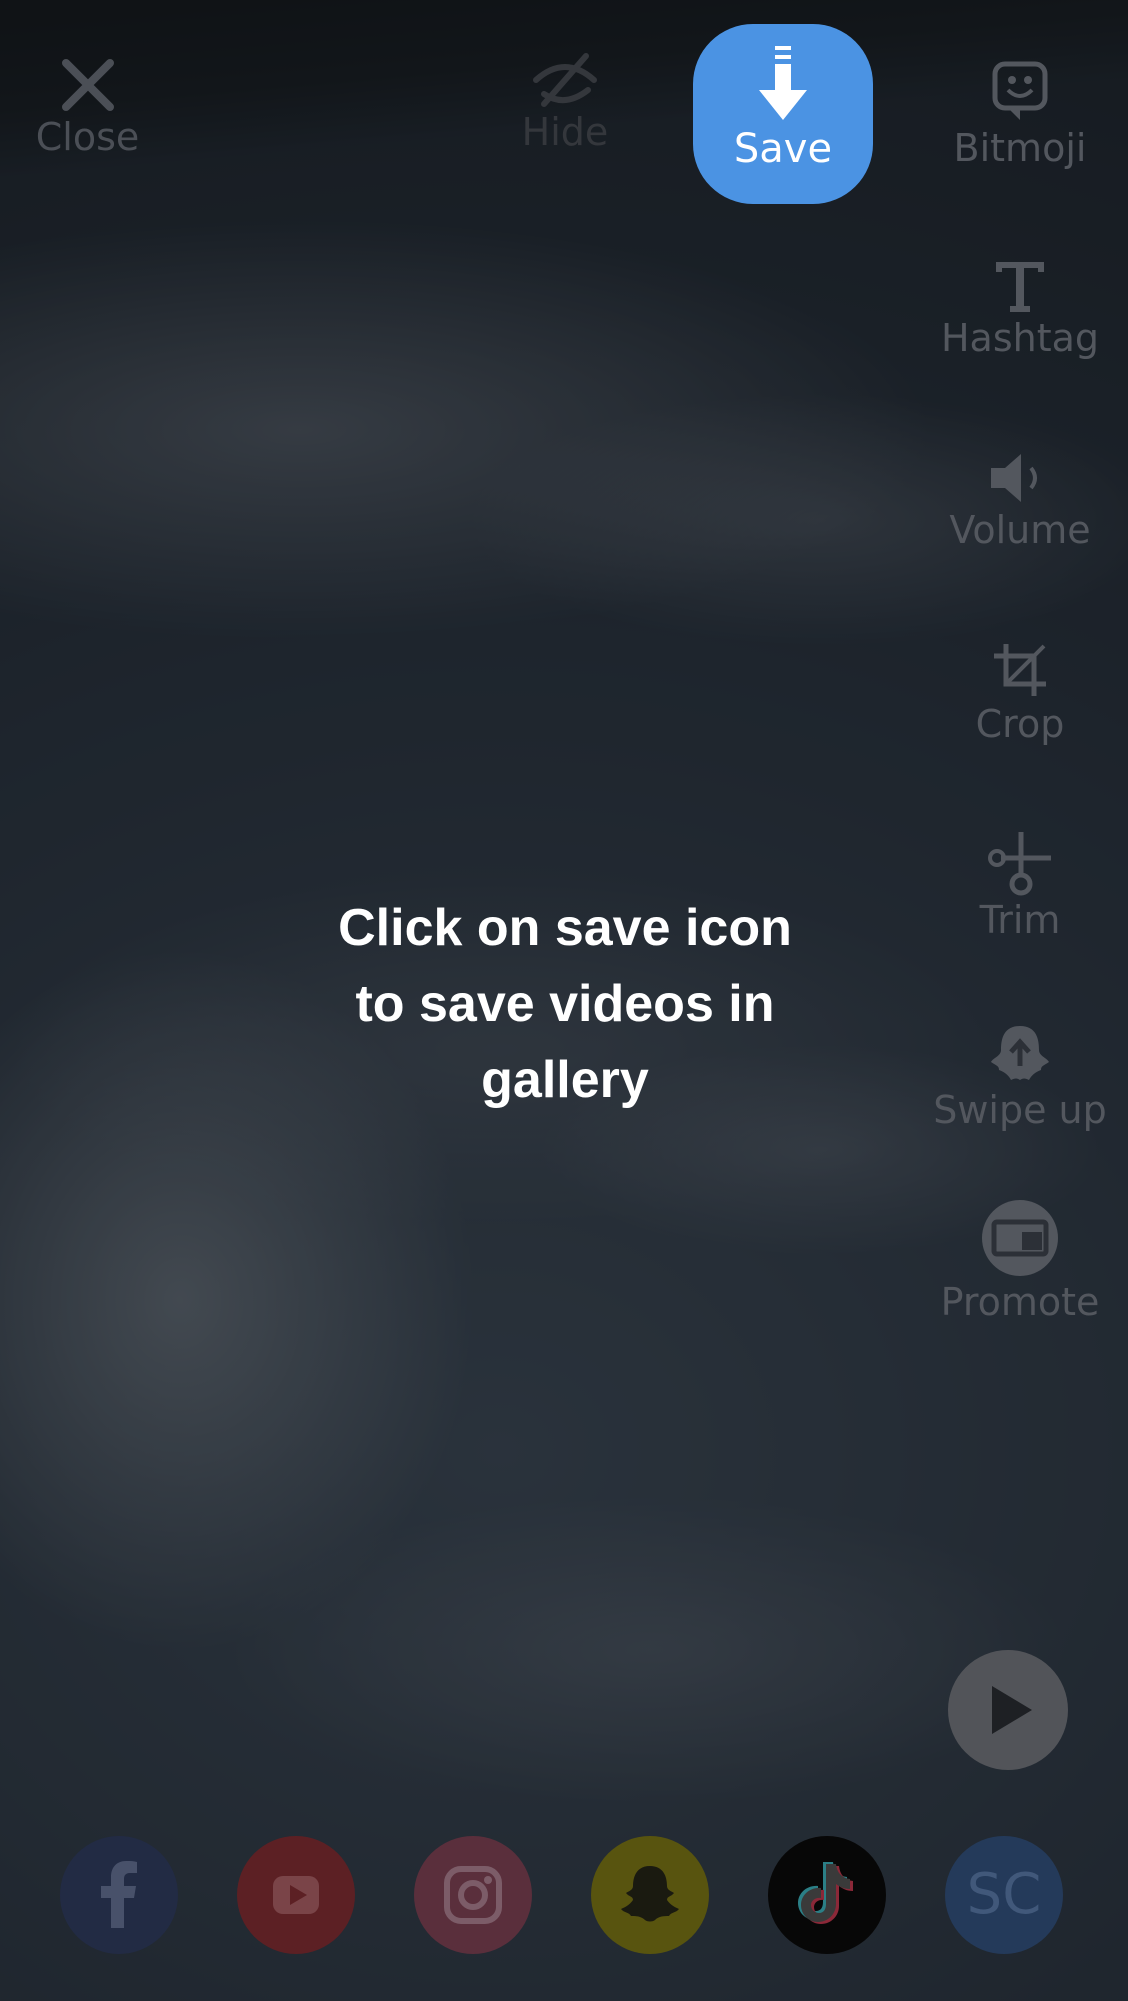 This screenshot has width=1128, height=2001. I want to click on message-line-1: Click on save icon, so click(565, 928).